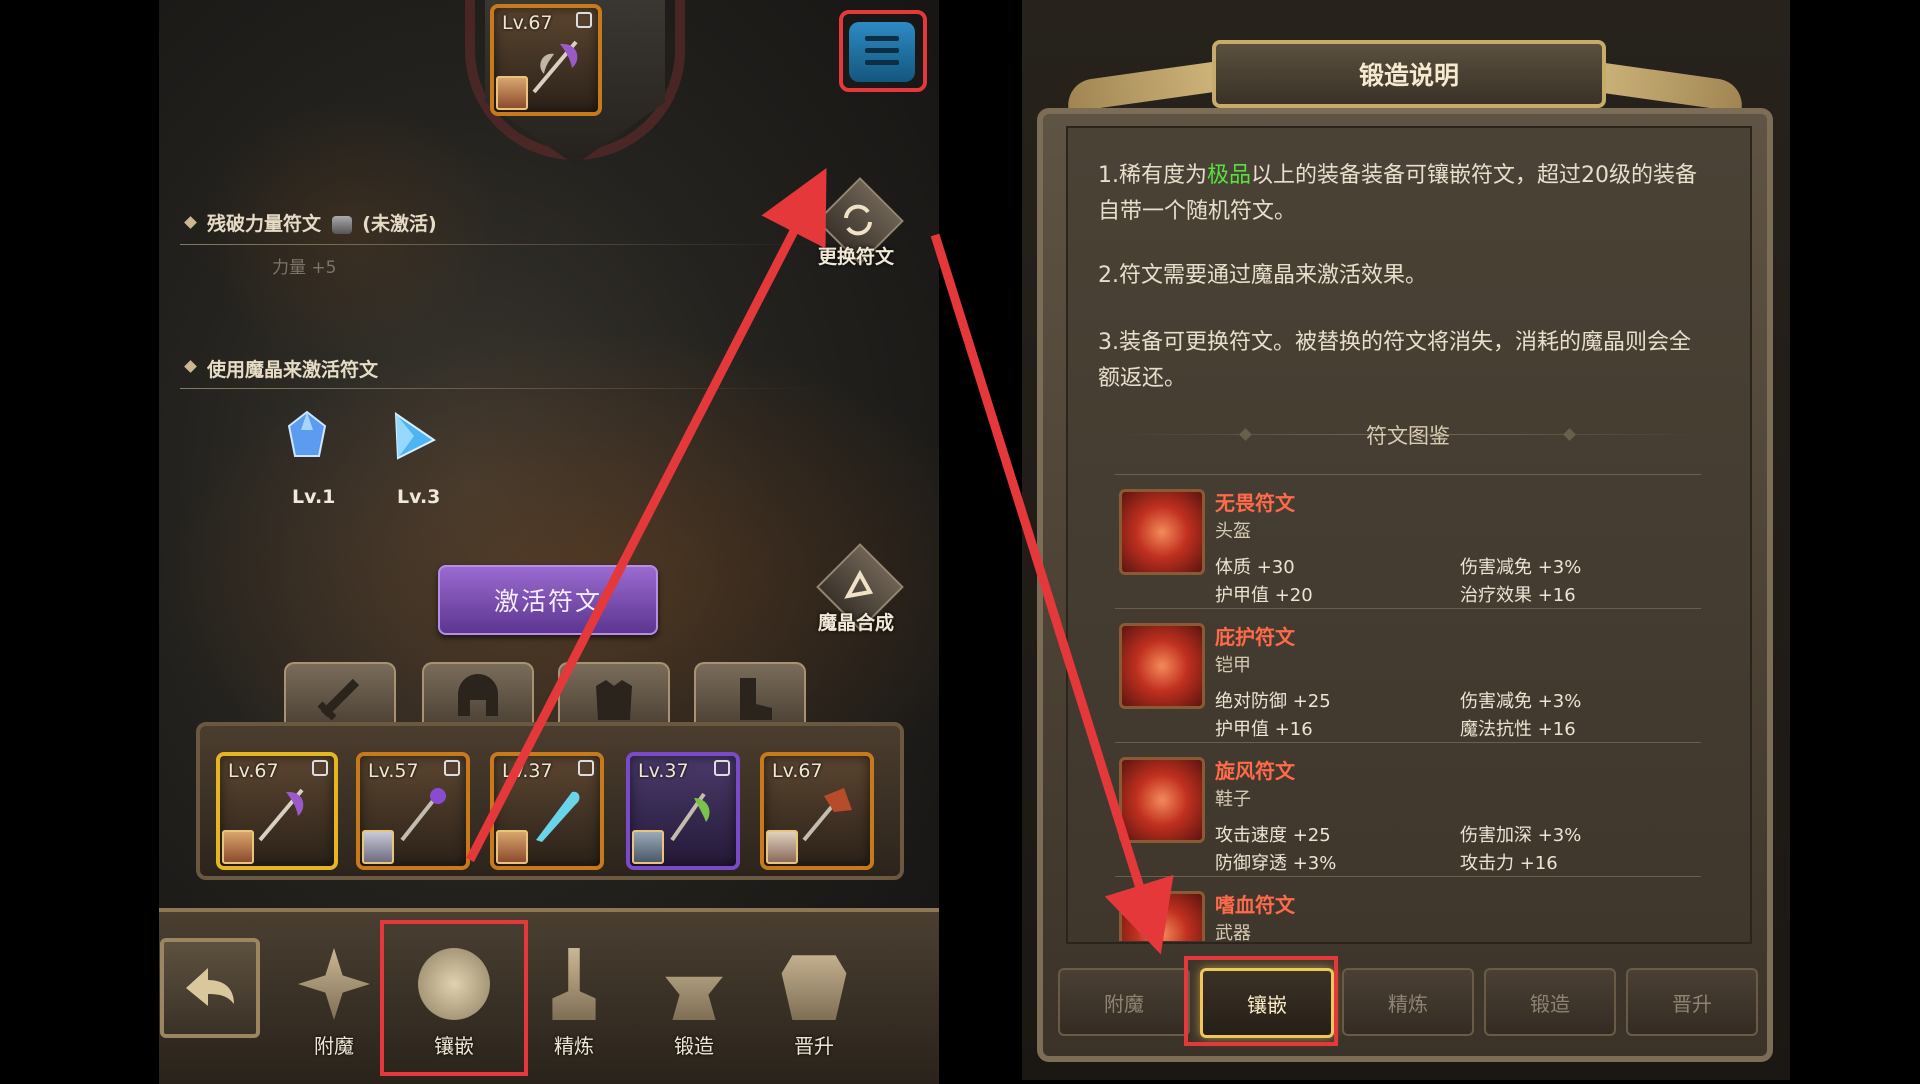  I want to click on tab-enchant: 附魔, so click(1124, 1002).